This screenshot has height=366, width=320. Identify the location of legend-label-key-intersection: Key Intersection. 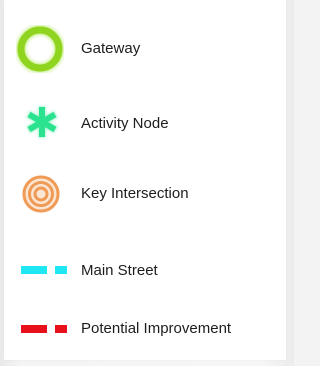
(135, 193).